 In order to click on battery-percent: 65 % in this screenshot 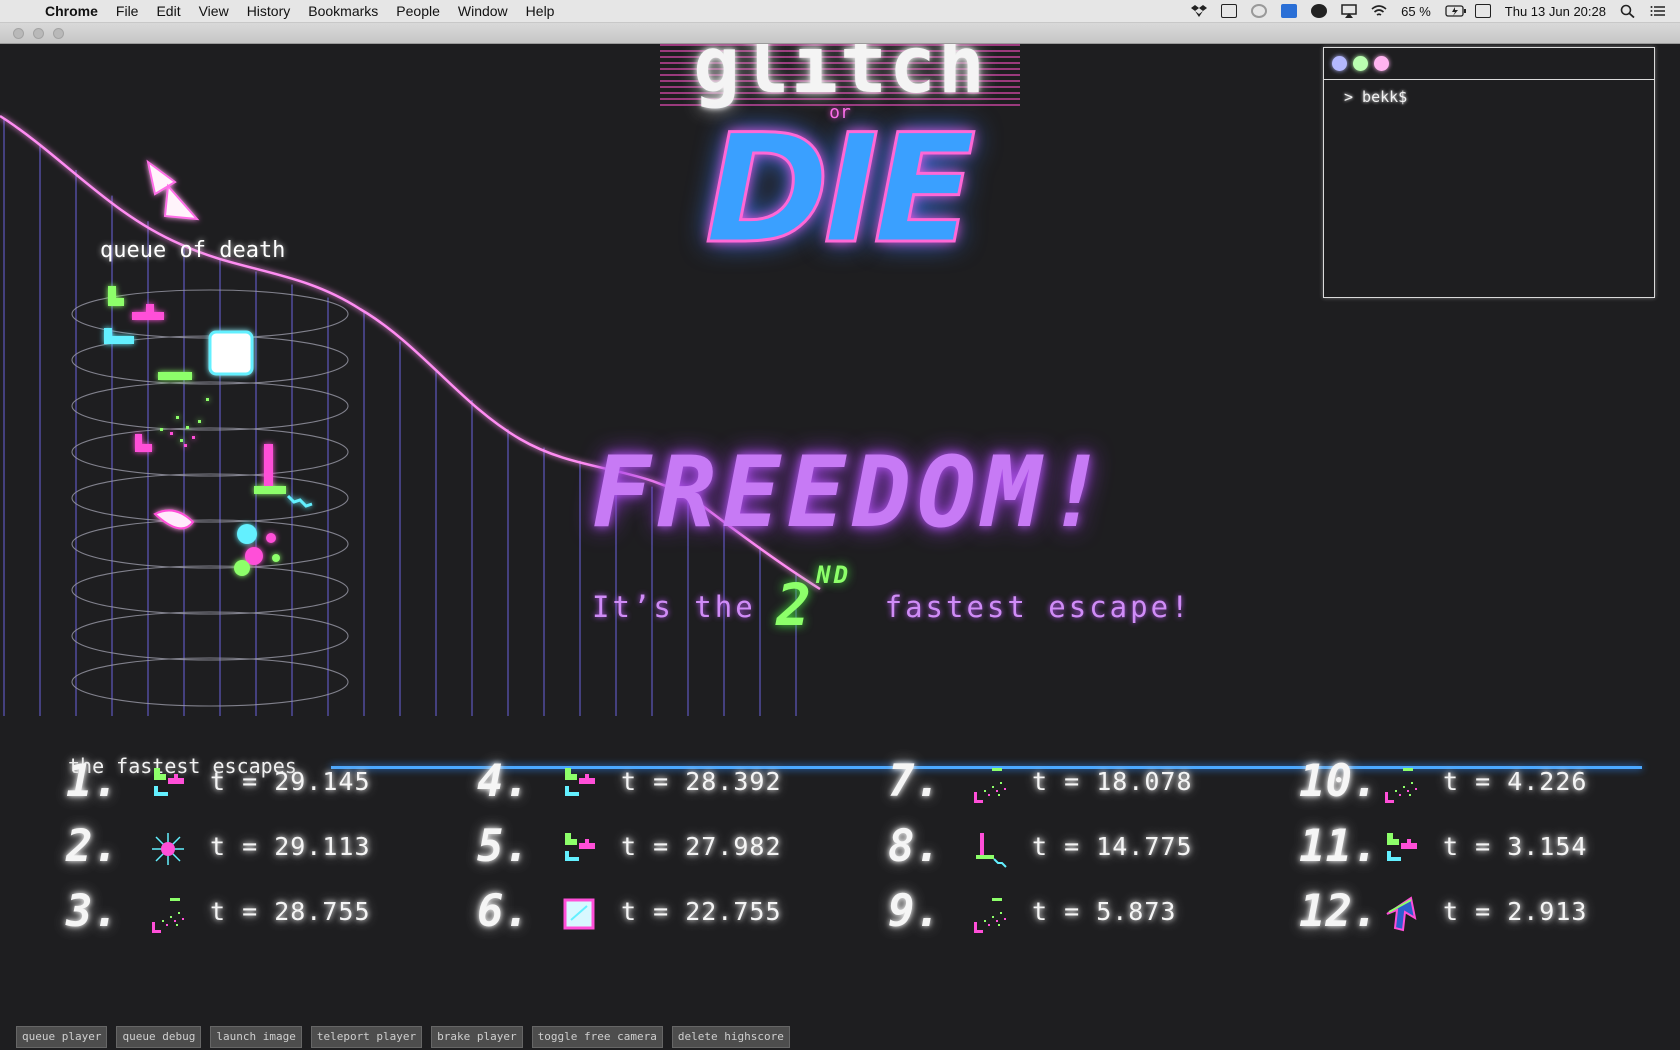, I will do `click(1416, 11)`.